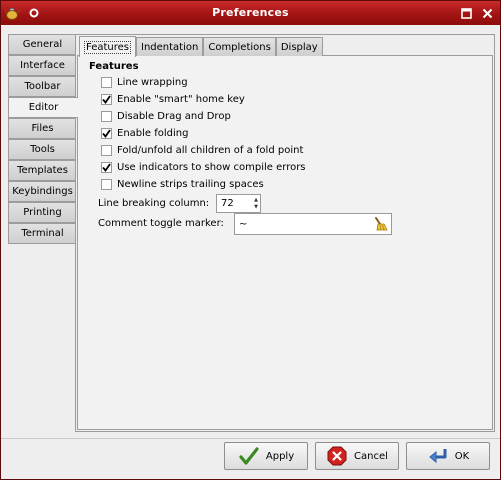 The height and width of the screenshot is (480, 501). Describe the element at coordinates (42, 170) in the screenshot. I see `tab-templates: Templates` at that location.